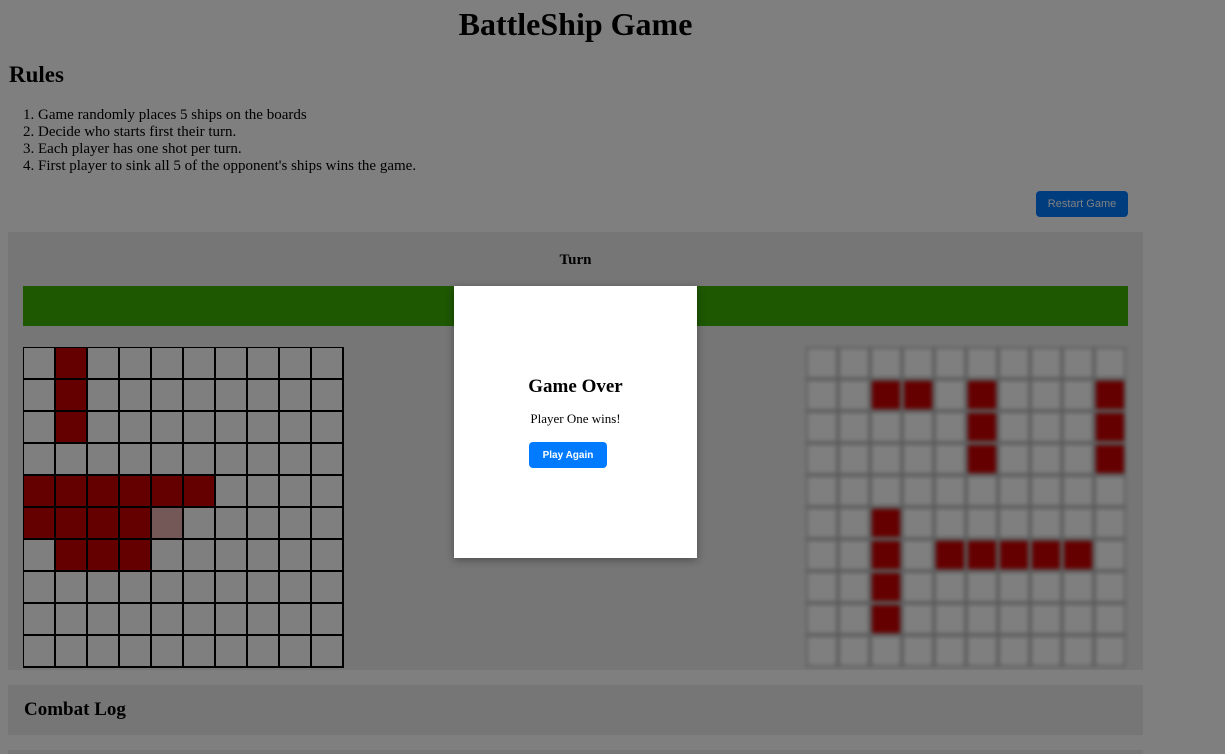 The image size is (1225, 754). Describe the element at coordinates (575, 418) in the screenshot. I see `winner-message: Player One wins!` at that location.